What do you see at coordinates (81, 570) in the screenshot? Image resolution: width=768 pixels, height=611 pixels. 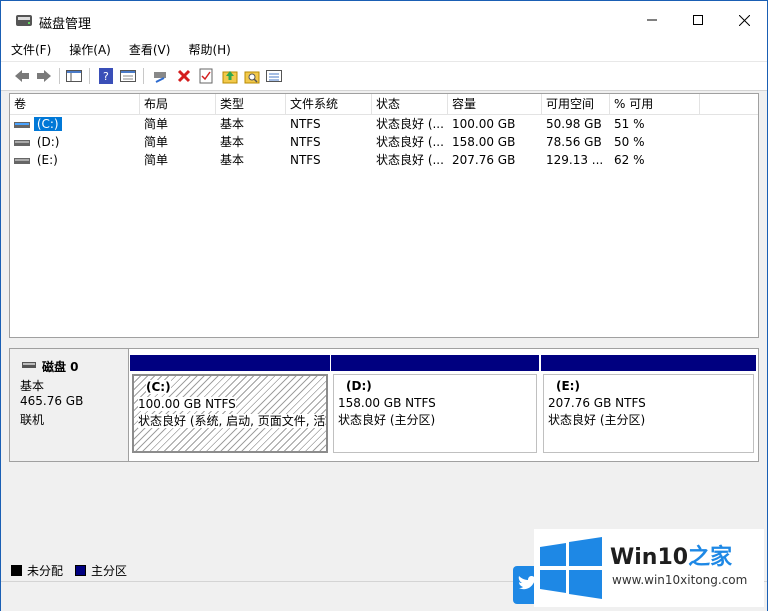 I see `primary-partition-swatch` at bounding box center [81, 570].